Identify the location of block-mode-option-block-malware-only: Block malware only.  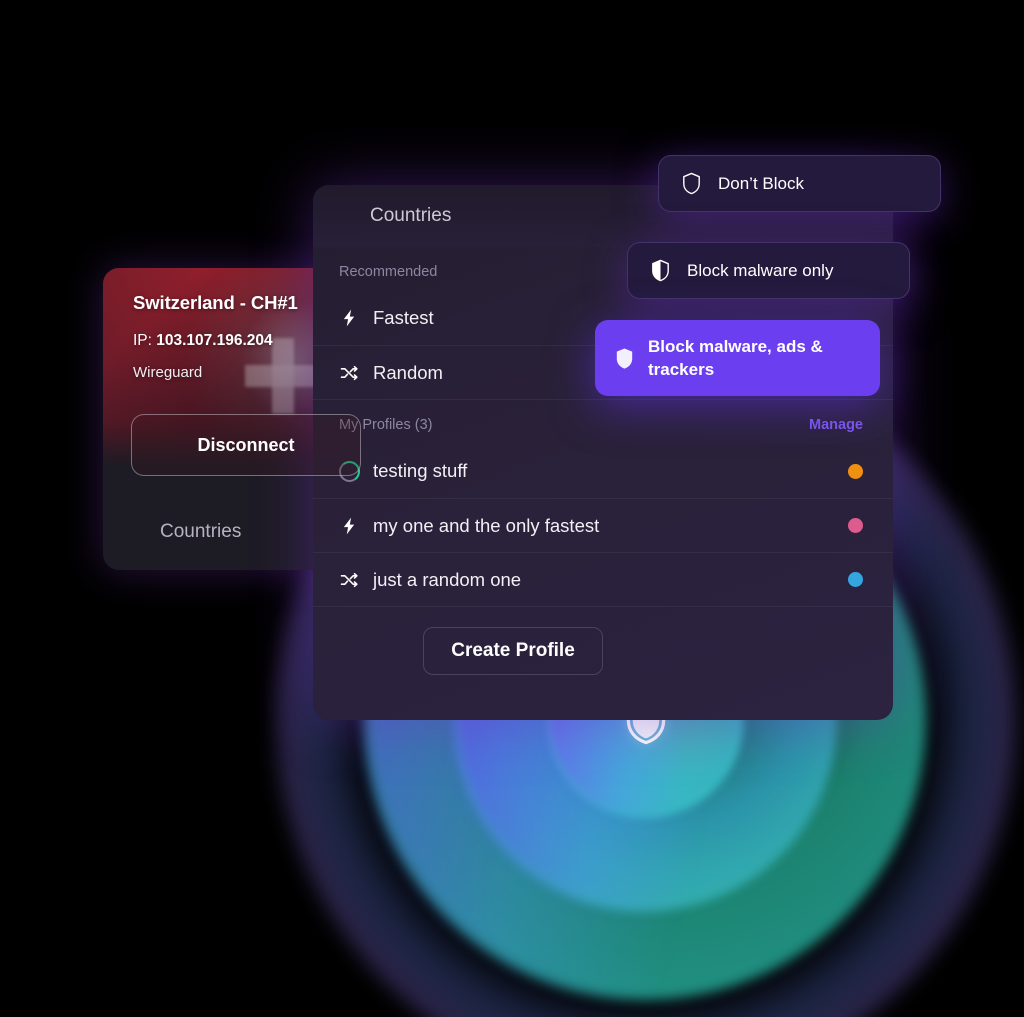
(768, 270).